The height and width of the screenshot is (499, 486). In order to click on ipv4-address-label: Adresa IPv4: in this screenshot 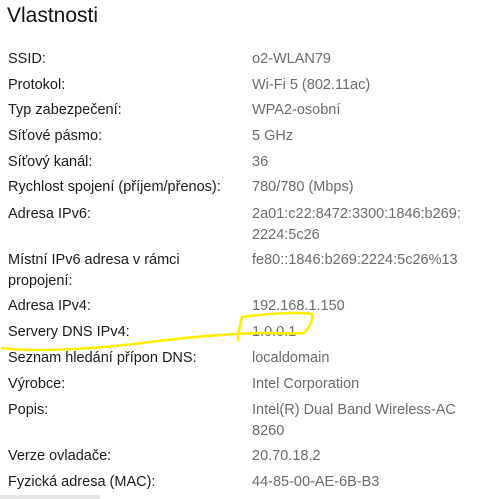, I will do `click(50, 306)`.